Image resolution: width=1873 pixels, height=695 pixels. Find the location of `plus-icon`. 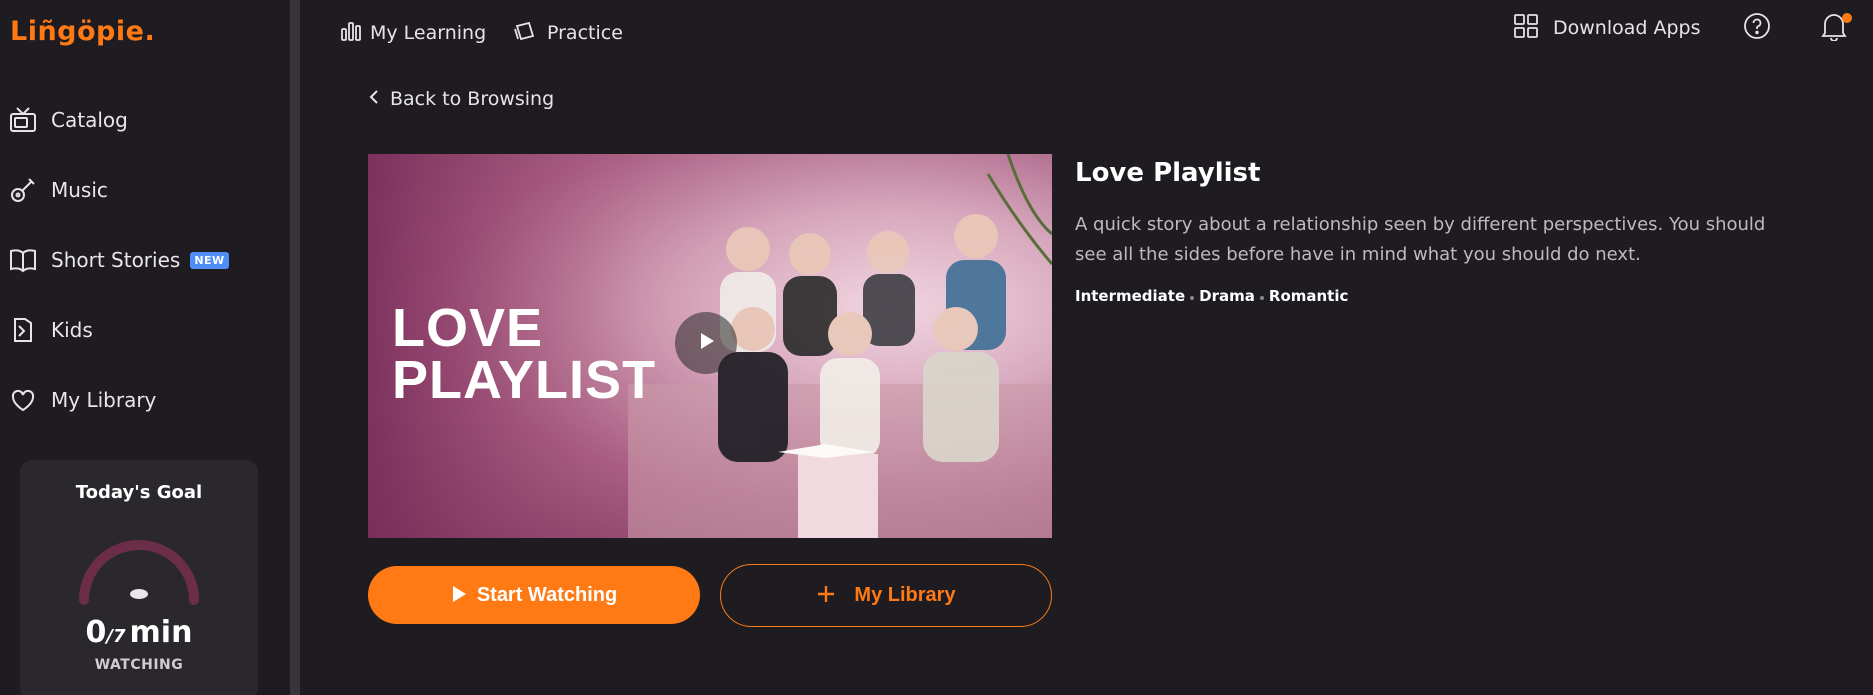

plus-icon is located at coordinates (826, 595).